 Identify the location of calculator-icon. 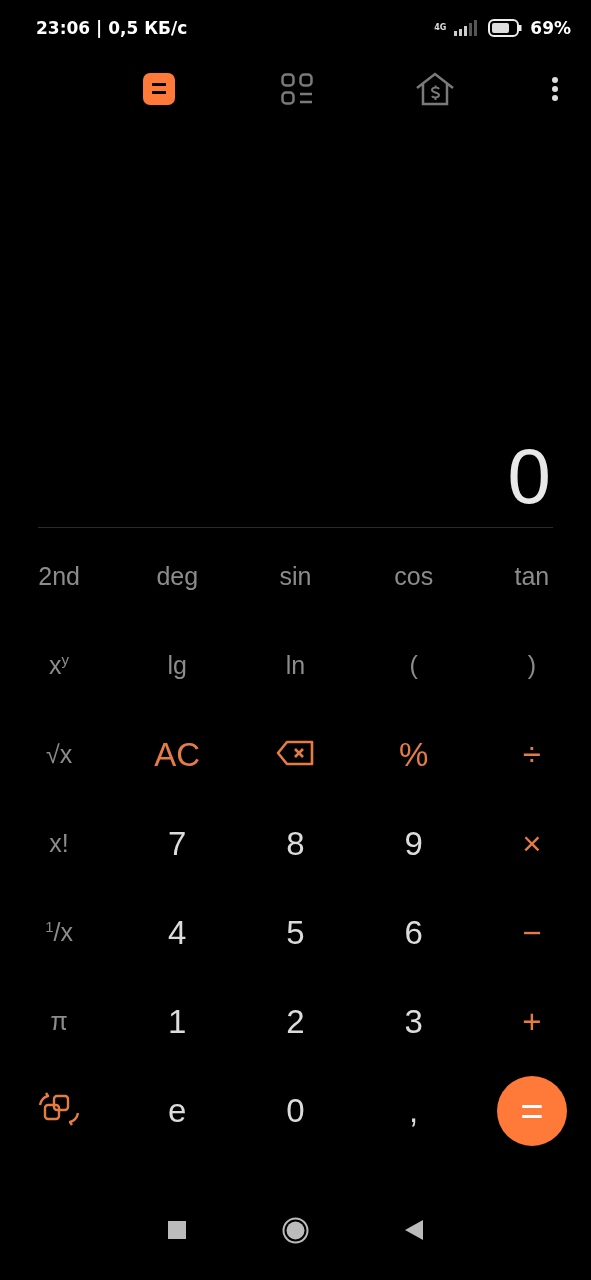
(159, 88).